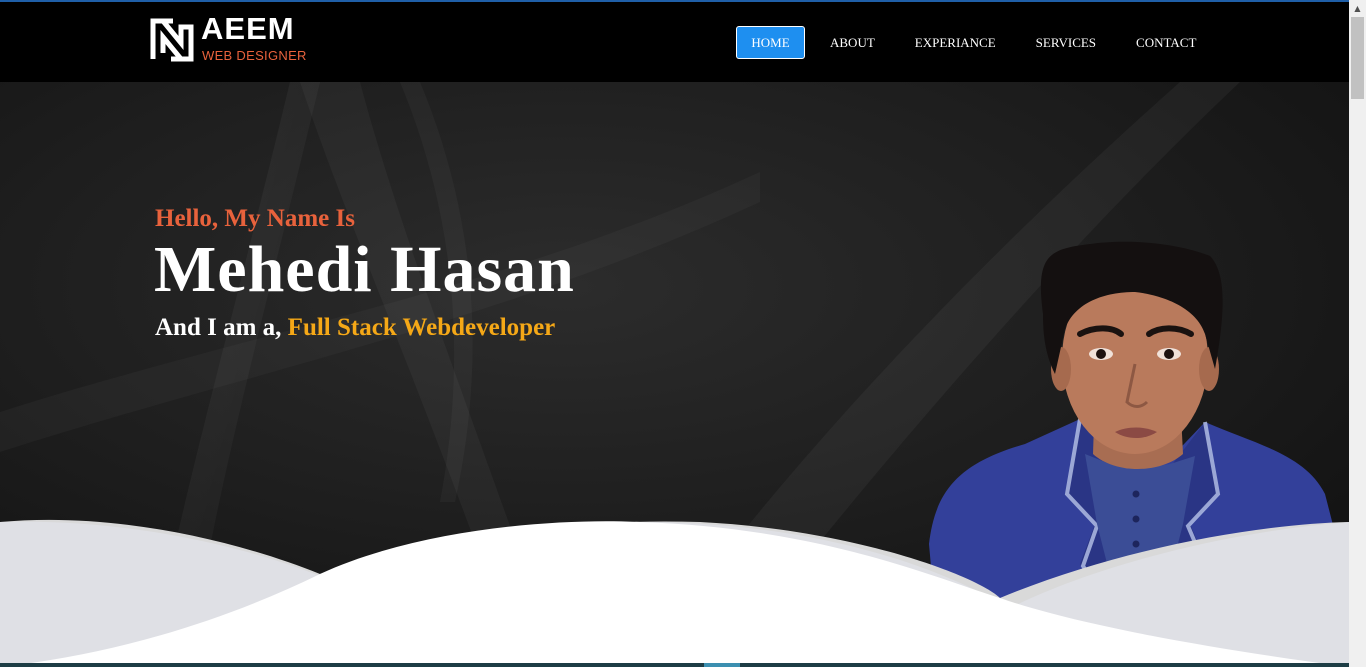  What do you see at coordinates (955, 42) in the screenshot?
I see `nav-item-experiance: EXPERIANCE` at bounding box center [955, 42].